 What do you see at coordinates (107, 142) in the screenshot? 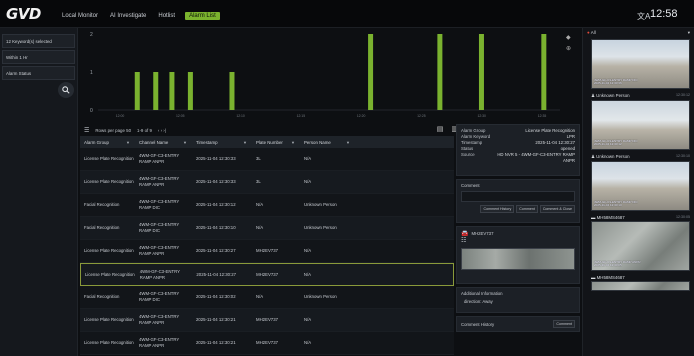
I see `col-alarm-group: Alarm Group ▼` at bounding box center [107, 142].